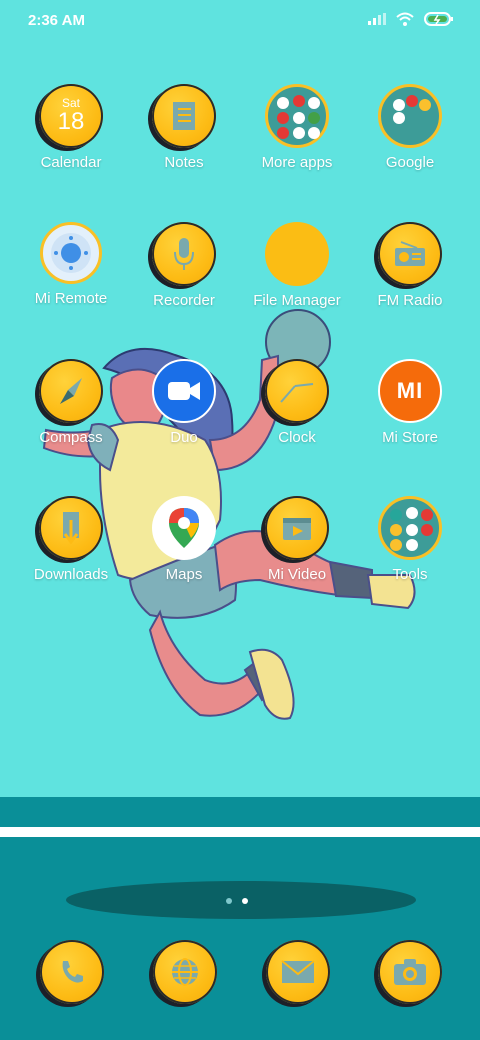 The image size is (480, 1040). I want to click on folder-google: Google, so click(410, 127).